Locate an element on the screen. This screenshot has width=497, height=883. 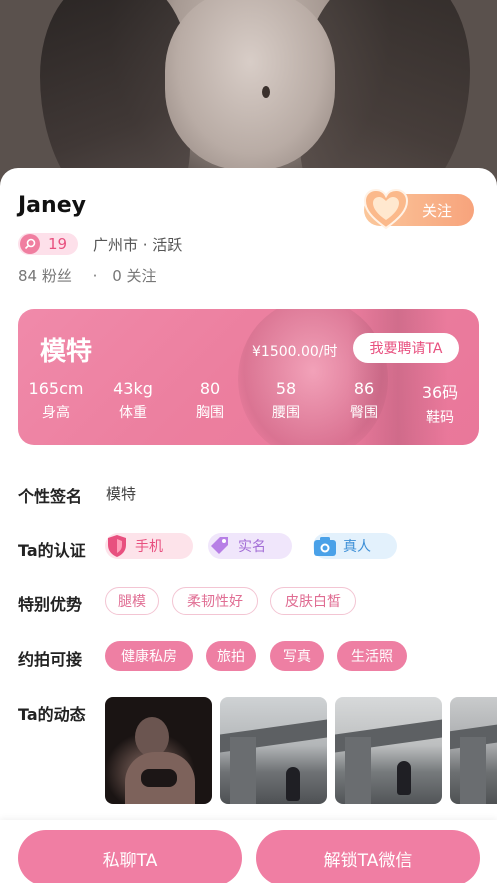
measure-hips: 86 臀围 is located at coordinates (364, 400).